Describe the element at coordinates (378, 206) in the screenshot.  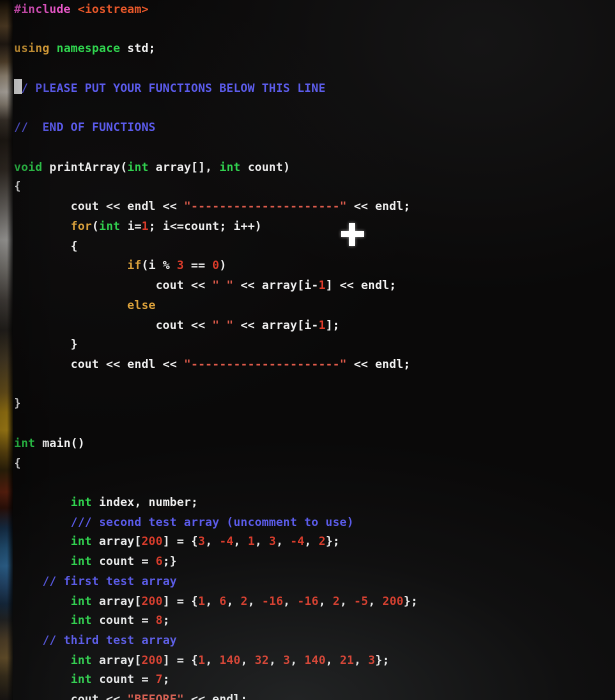
I see `code-token: << endl;` at that location.